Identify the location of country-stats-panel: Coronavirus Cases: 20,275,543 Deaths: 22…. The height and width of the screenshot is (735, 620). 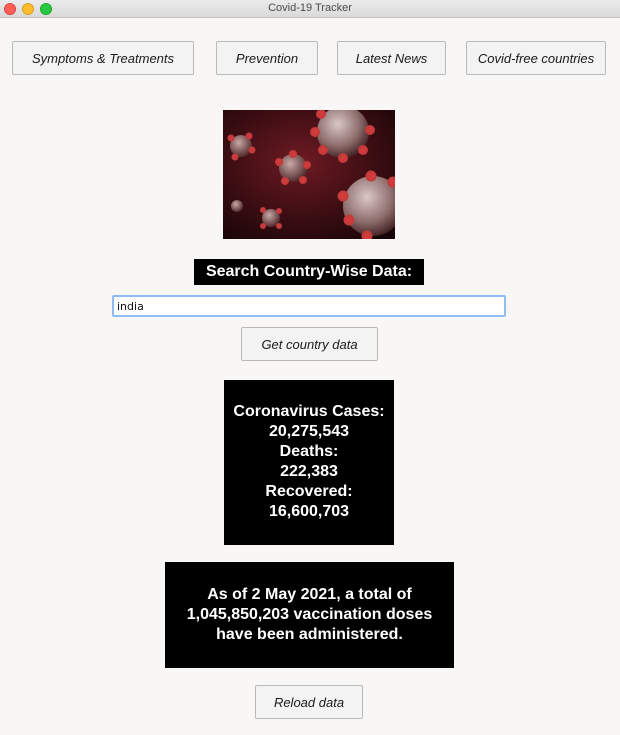
(309, 462).